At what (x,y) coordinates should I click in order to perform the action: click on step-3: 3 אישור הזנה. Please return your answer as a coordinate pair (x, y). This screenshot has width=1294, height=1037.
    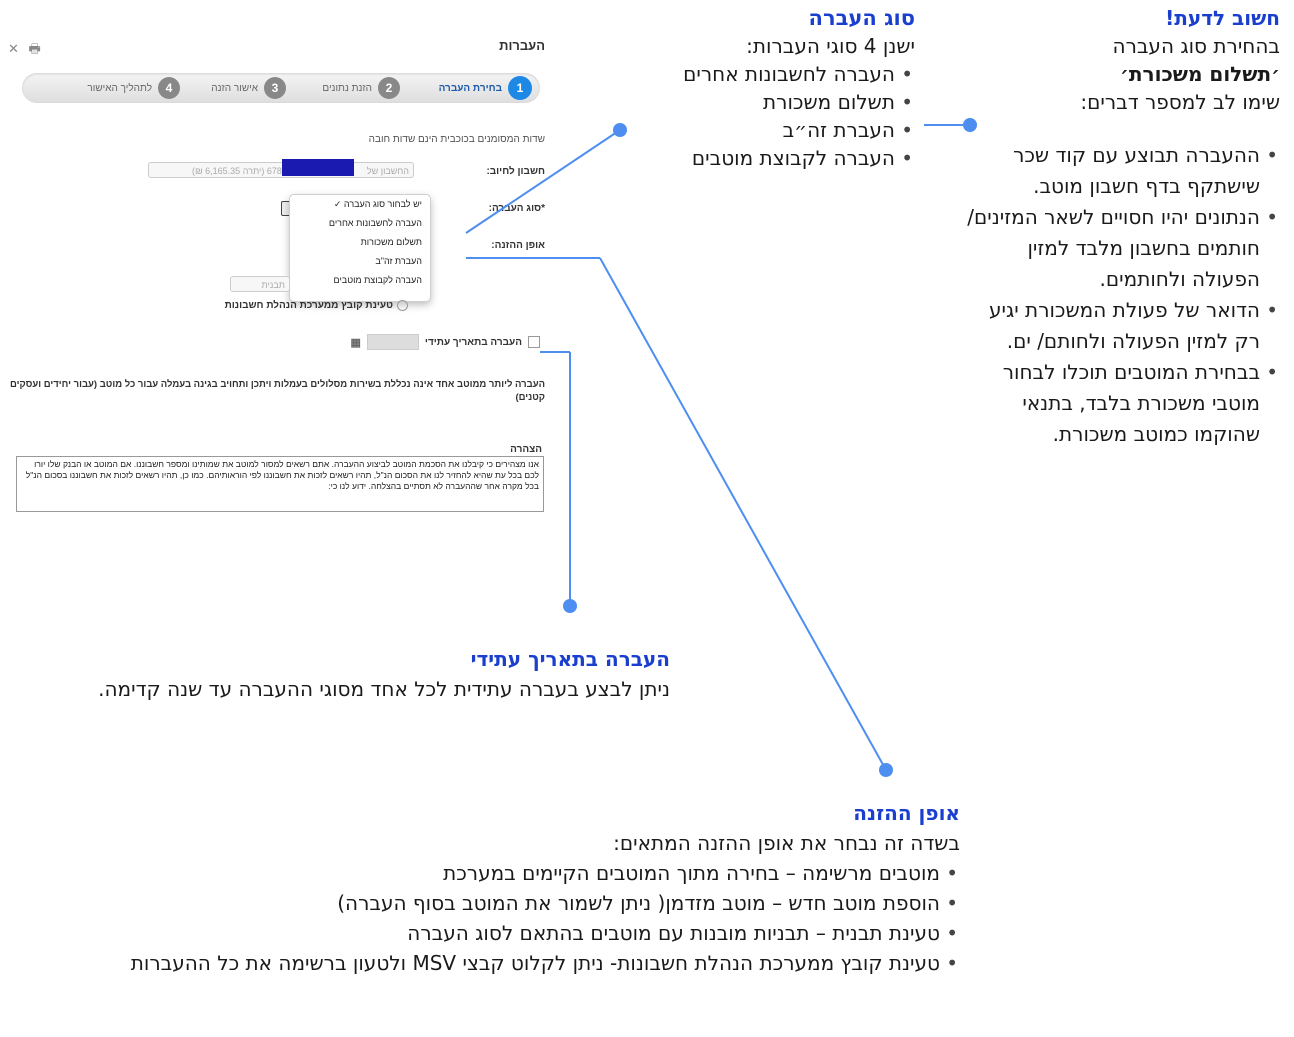
    Looking at the image, I should click on (248, 88).